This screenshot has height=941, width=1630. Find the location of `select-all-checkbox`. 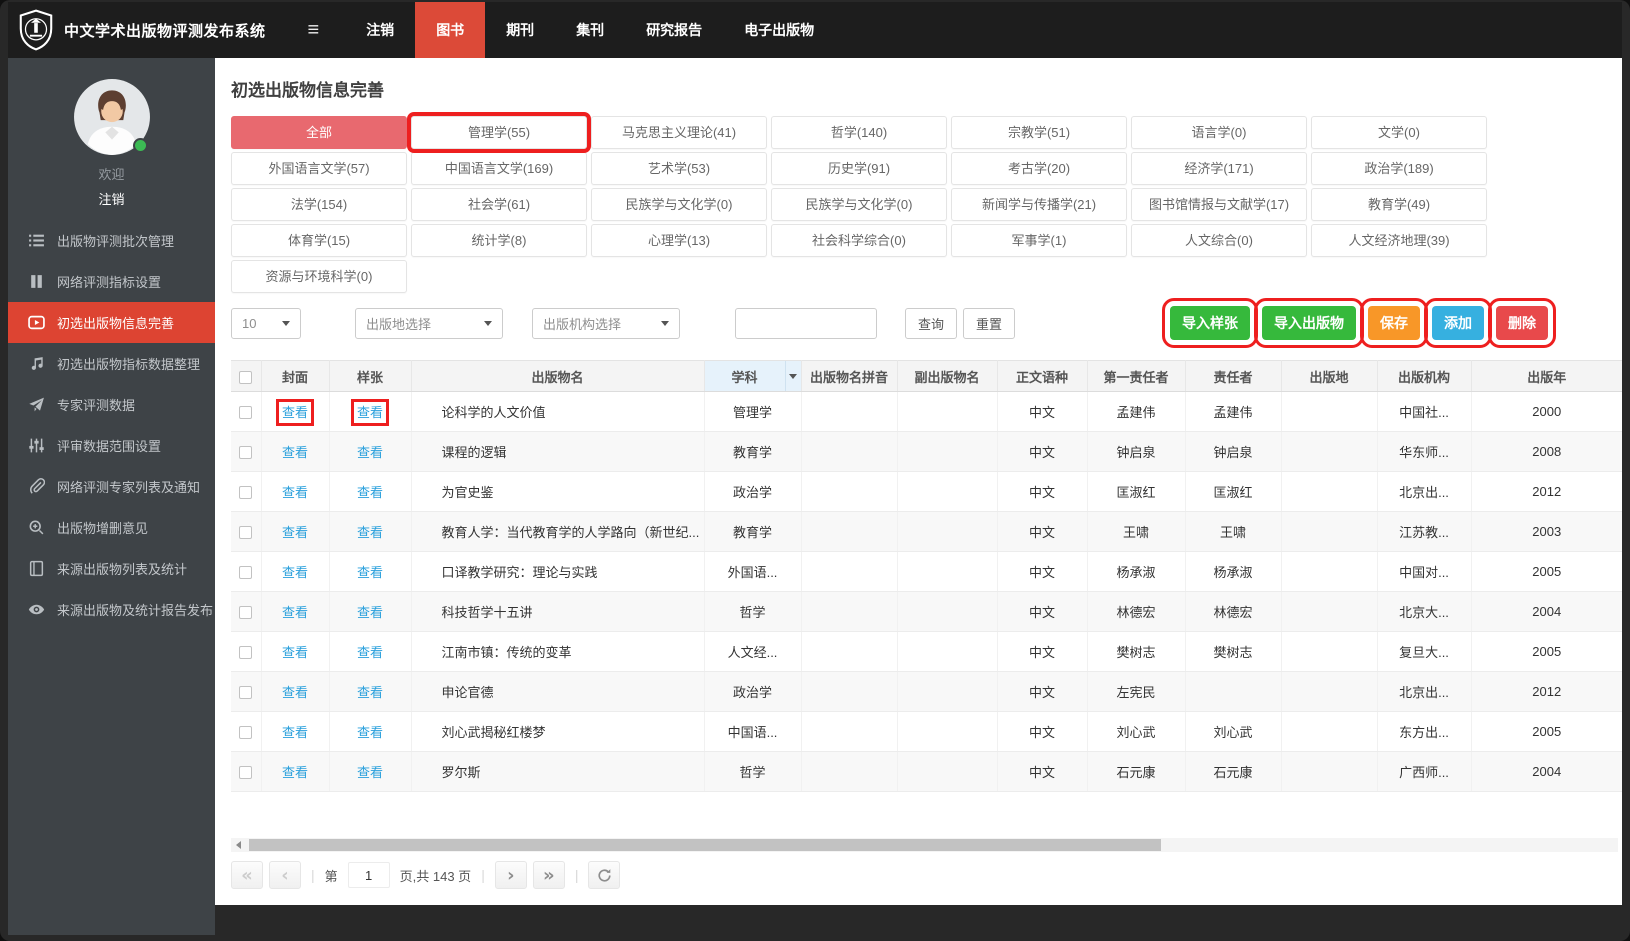

select-all-checkbox is located at coordinates (246, 377).